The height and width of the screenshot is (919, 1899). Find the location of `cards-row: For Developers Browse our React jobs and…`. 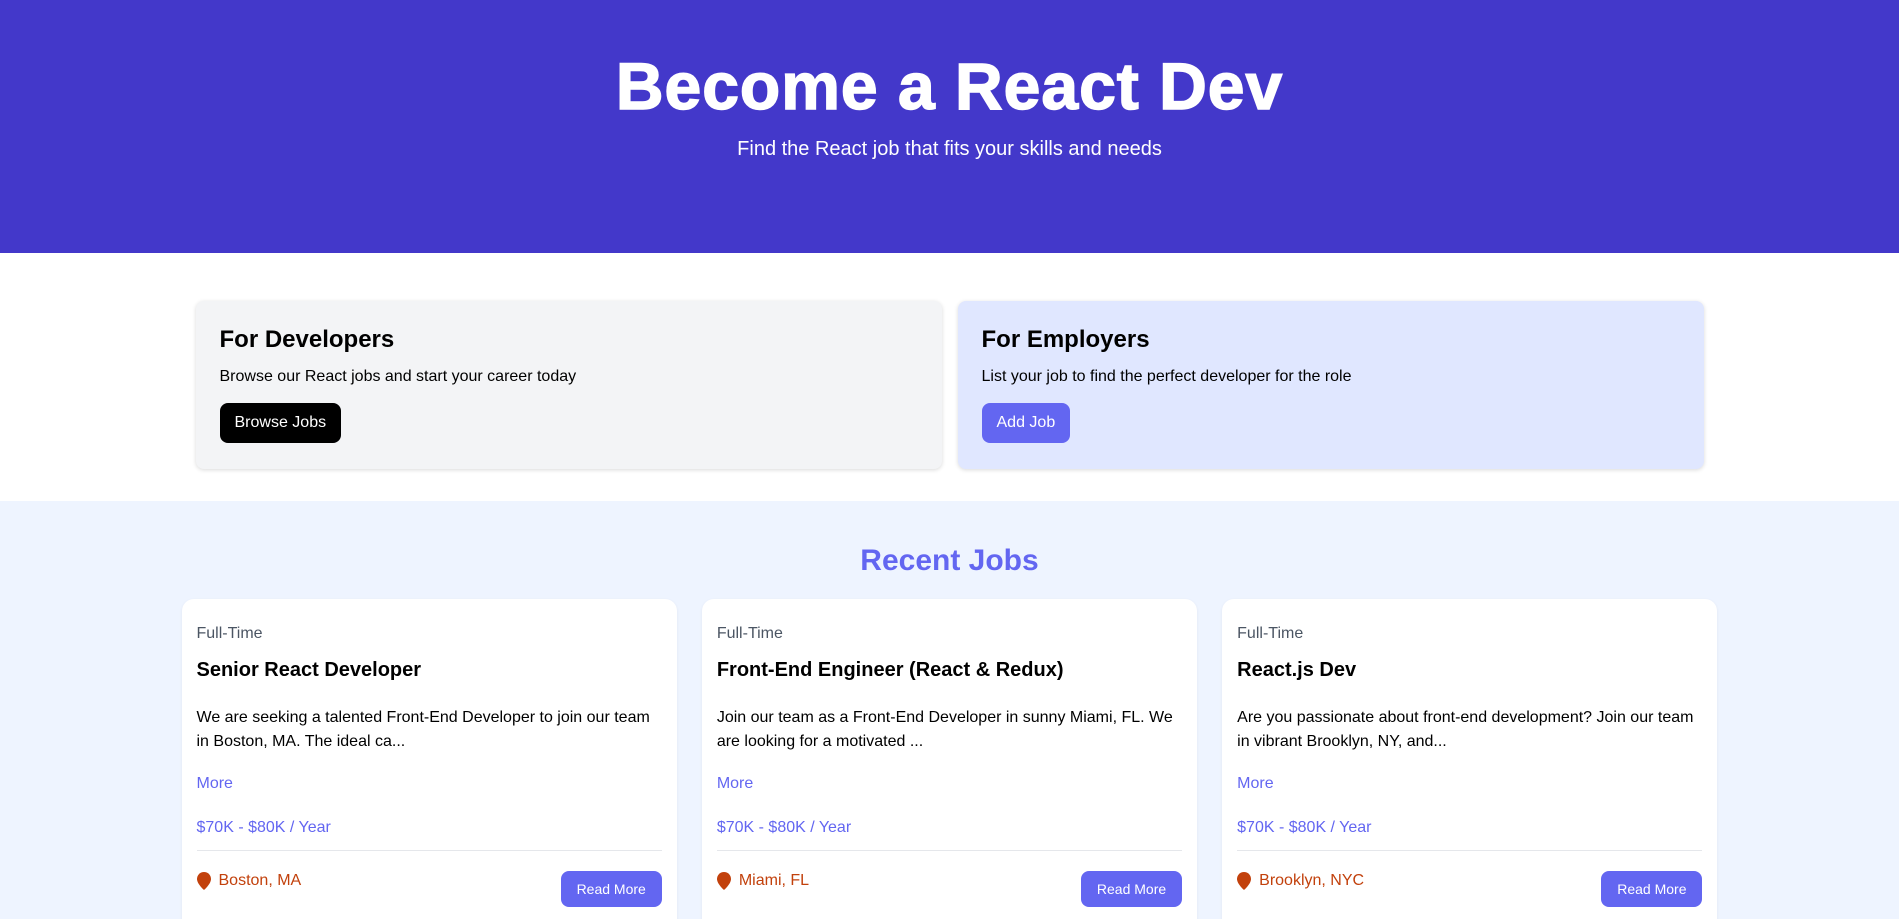

cards-row: For Developers Browse our React jobs and… is located at coordinates (949, 385).